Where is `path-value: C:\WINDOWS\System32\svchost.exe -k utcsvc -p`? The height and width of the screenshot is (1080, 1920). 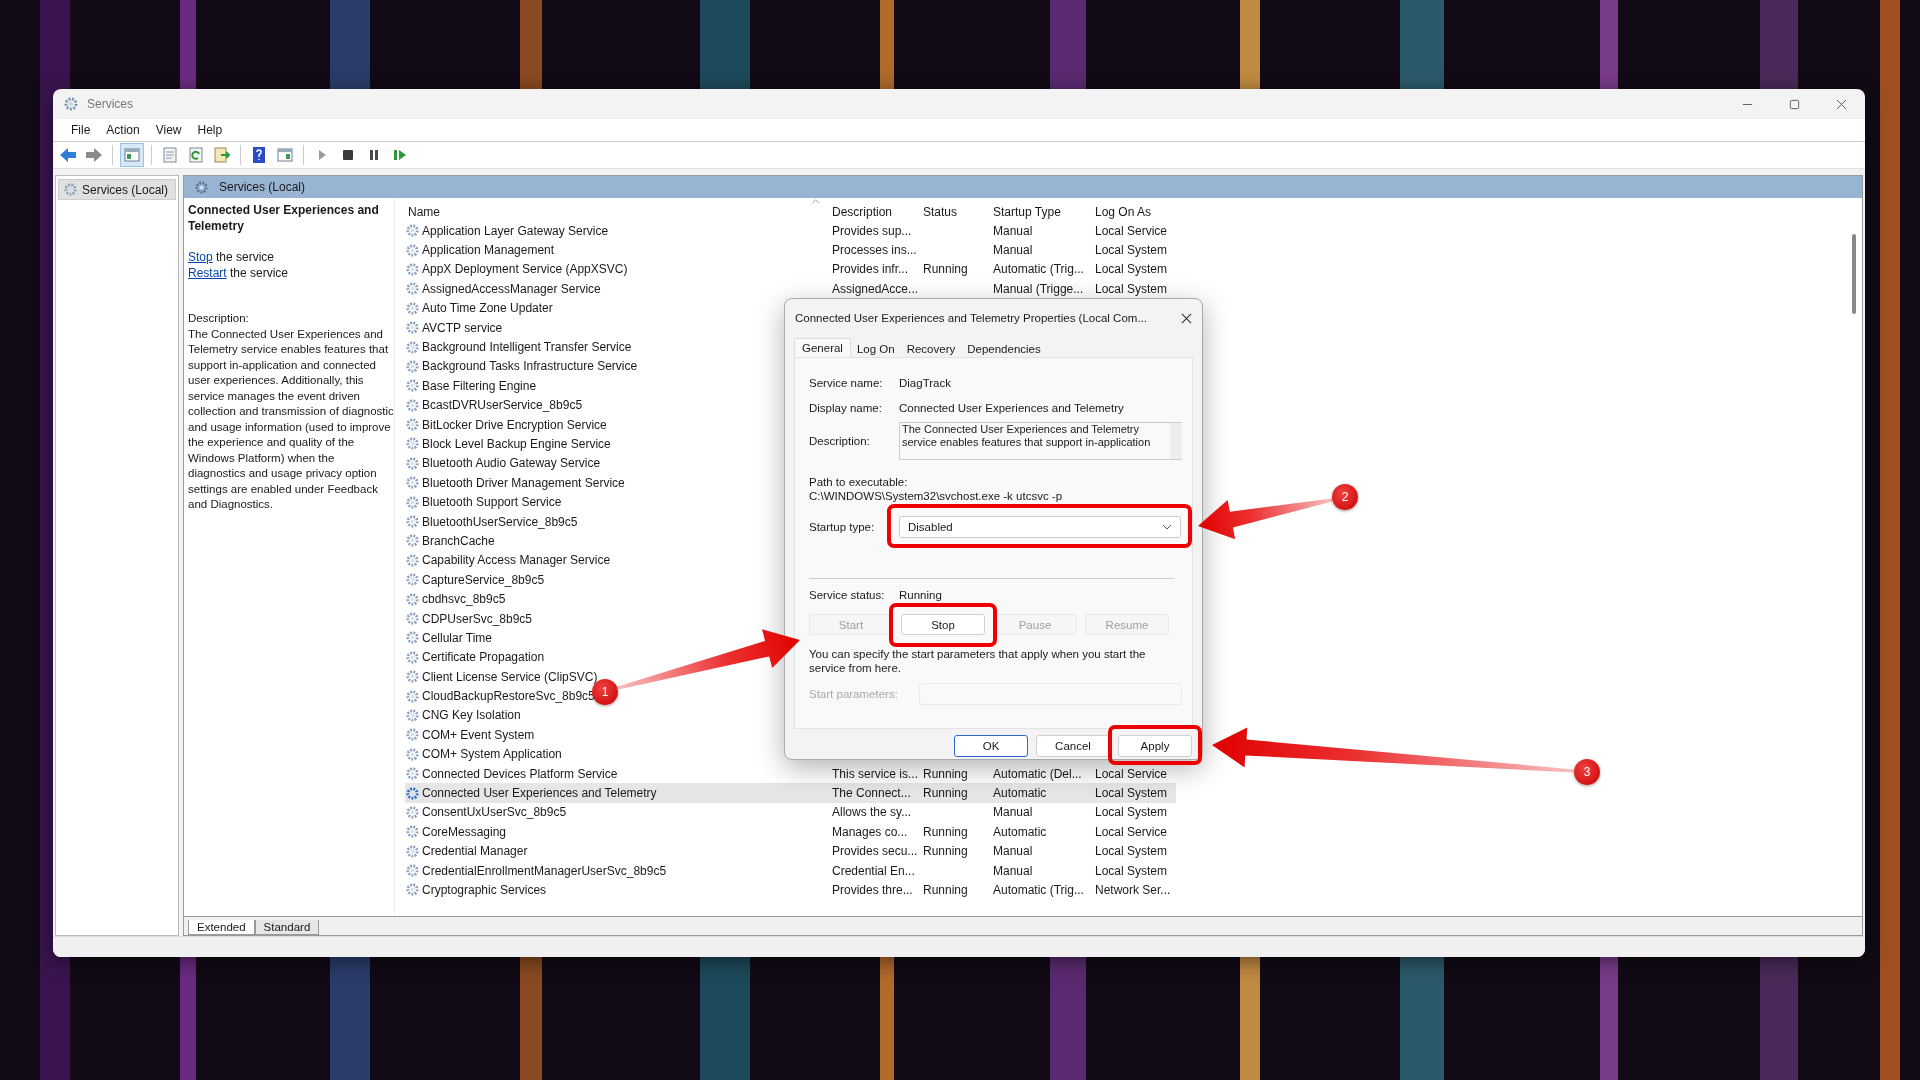 path-value: C:\WINDOWS\System32\svchost.exe -k utcsvc -p is located at coordinates (936, 496).